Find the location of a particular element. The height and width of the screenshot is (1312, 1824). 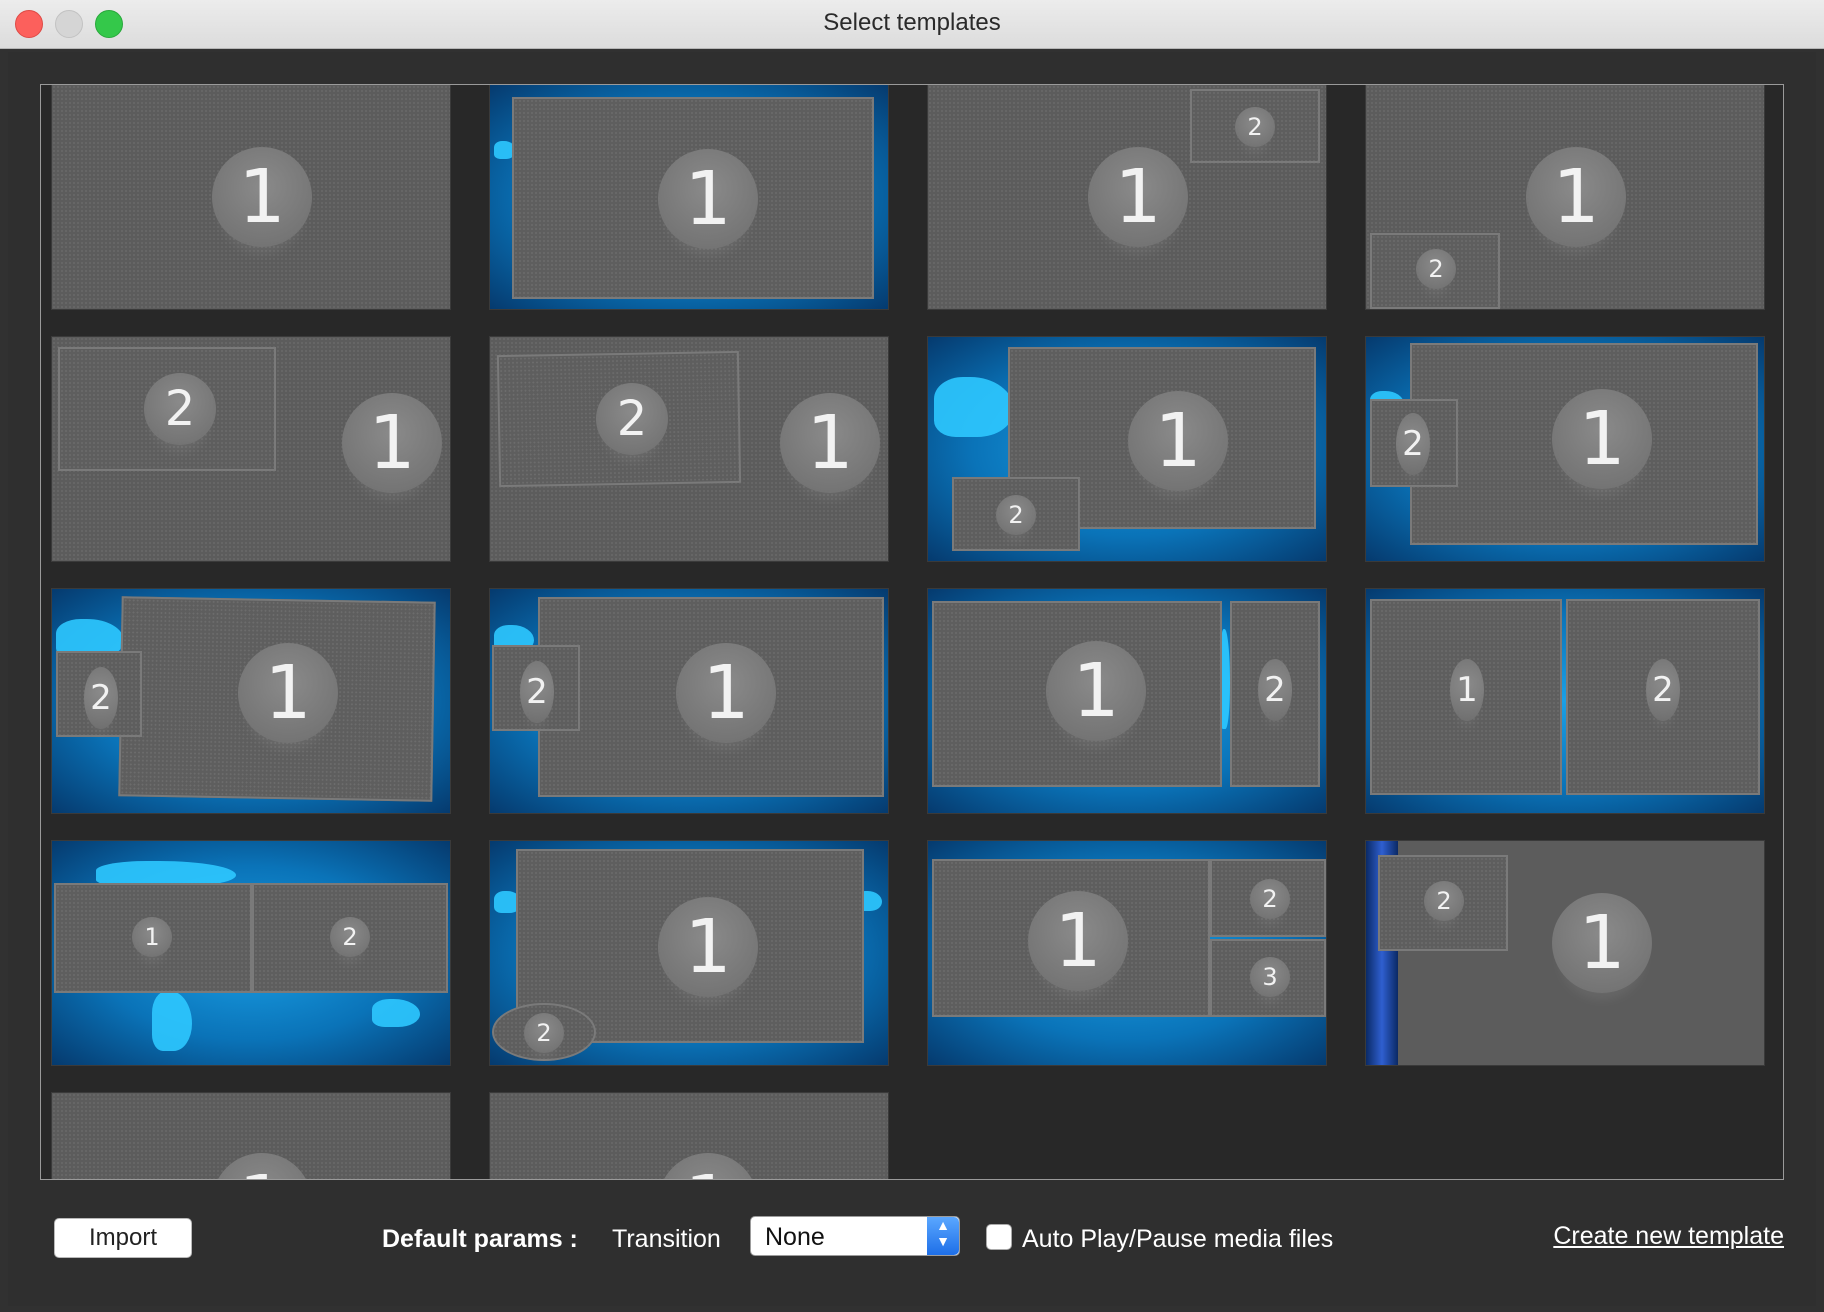

import-button: Import is located at coordinates (123, 1238).